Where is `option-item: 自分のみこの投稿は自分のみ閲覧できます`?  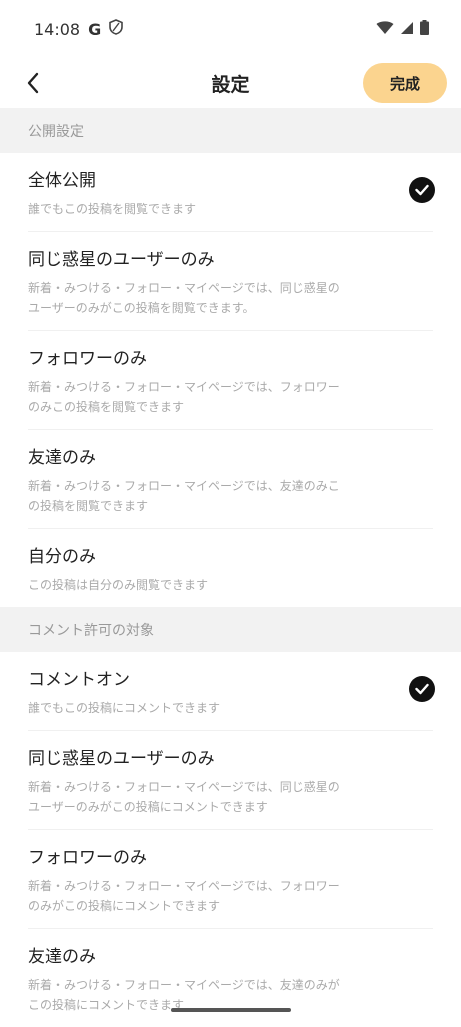
option-item: 自分のみこの投稿は自分のみ閲覧できます is located at coordinates (230, 568).